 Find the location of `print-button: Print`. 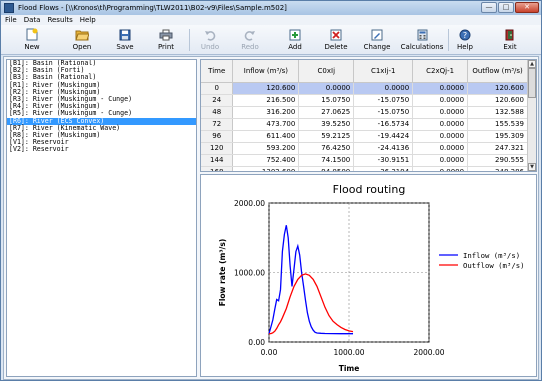

print-button: Print is located at coordinates (166, 40).